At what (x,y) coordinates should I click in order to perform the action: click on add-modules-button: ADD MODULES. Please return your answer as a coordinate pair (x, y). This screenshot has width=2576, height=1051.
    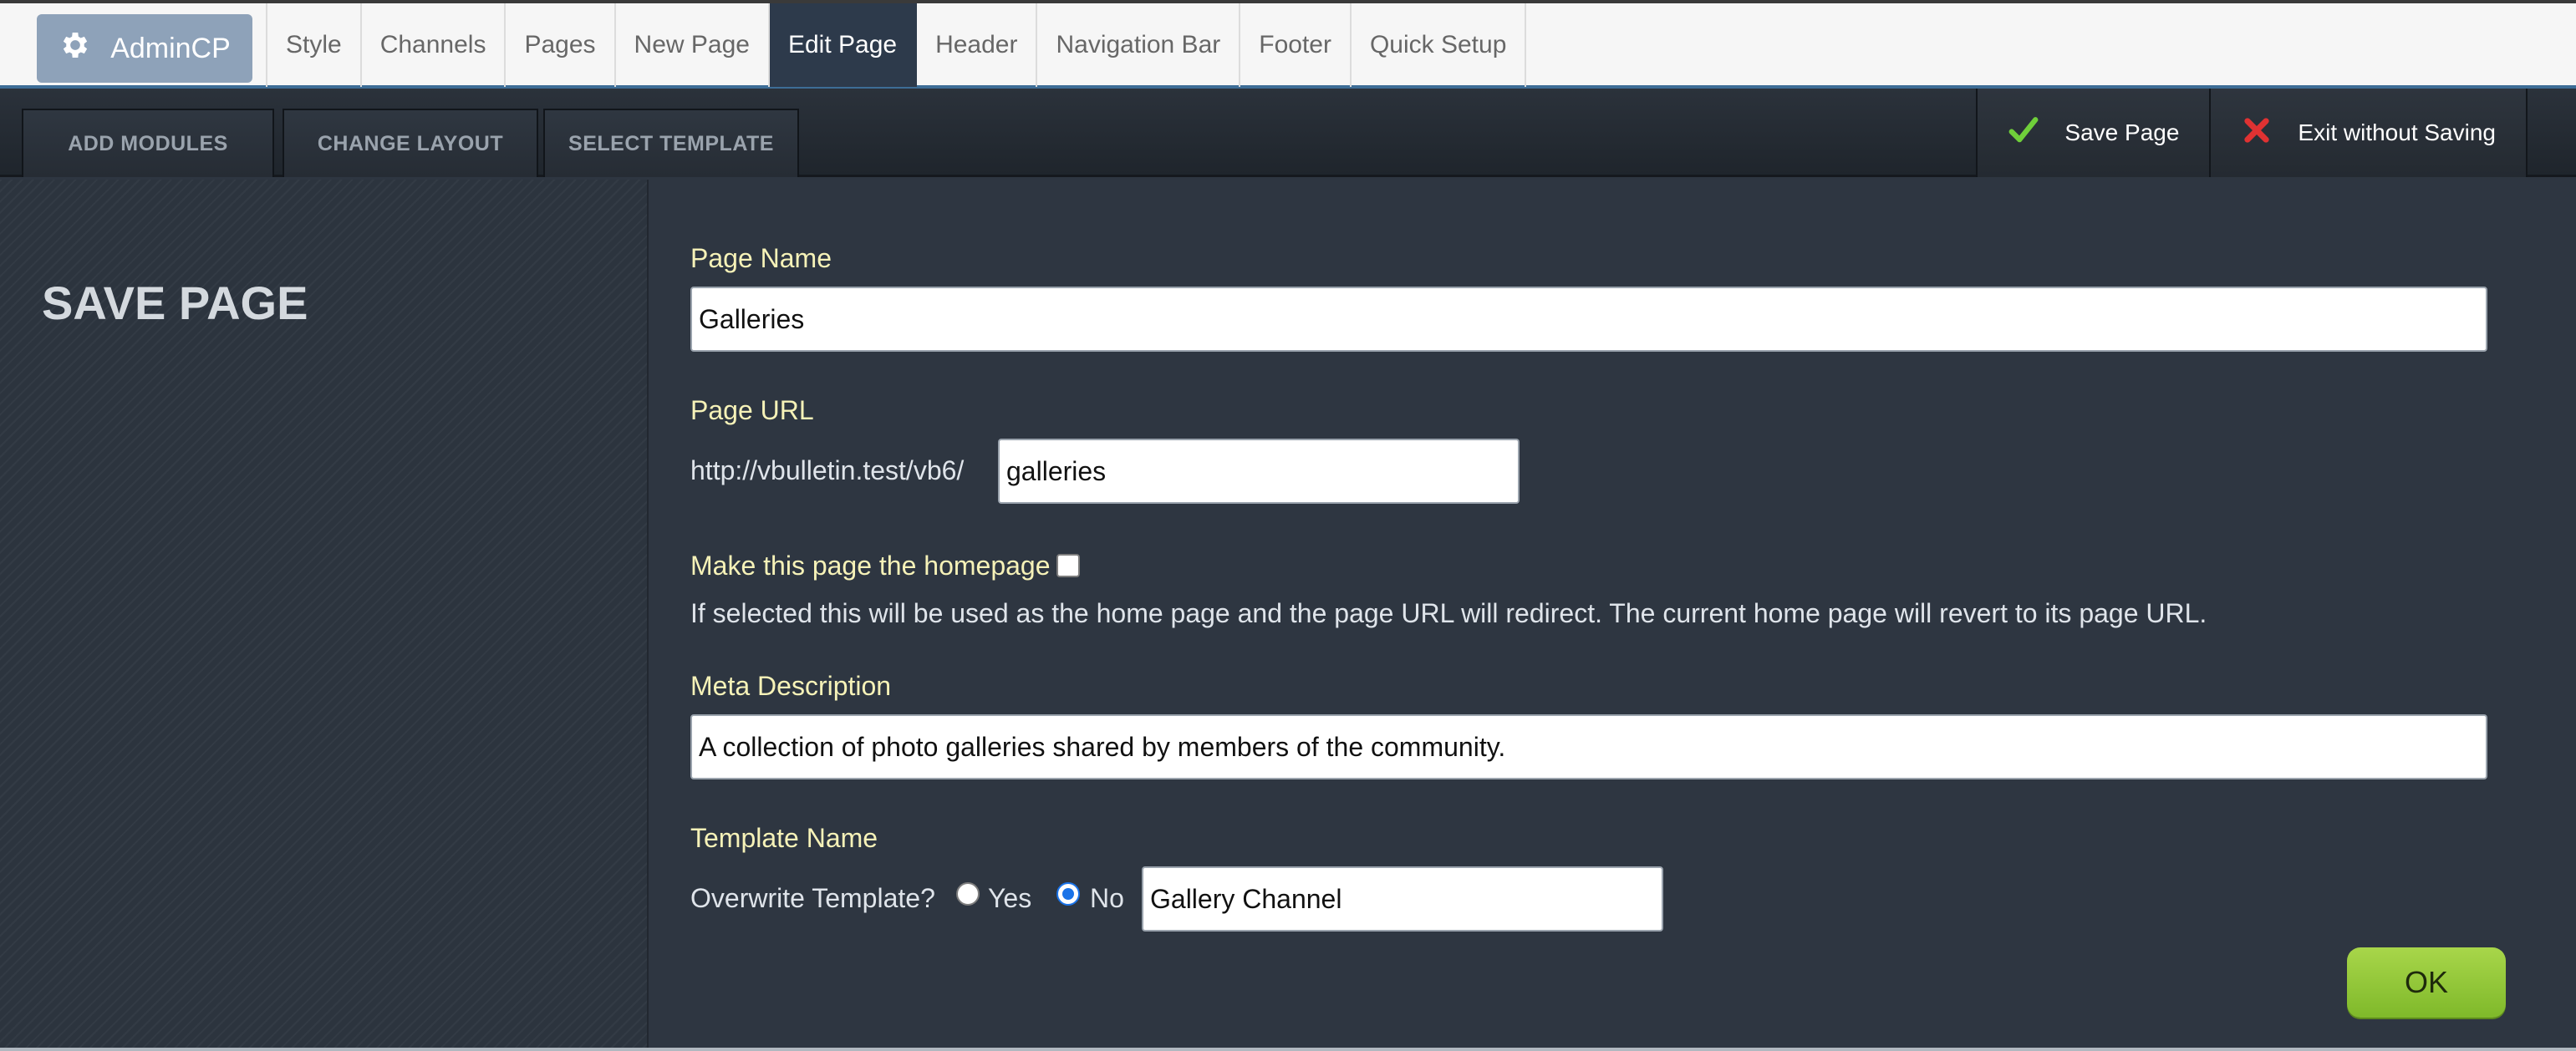
    Looking at the image, I should click on (148, 143).